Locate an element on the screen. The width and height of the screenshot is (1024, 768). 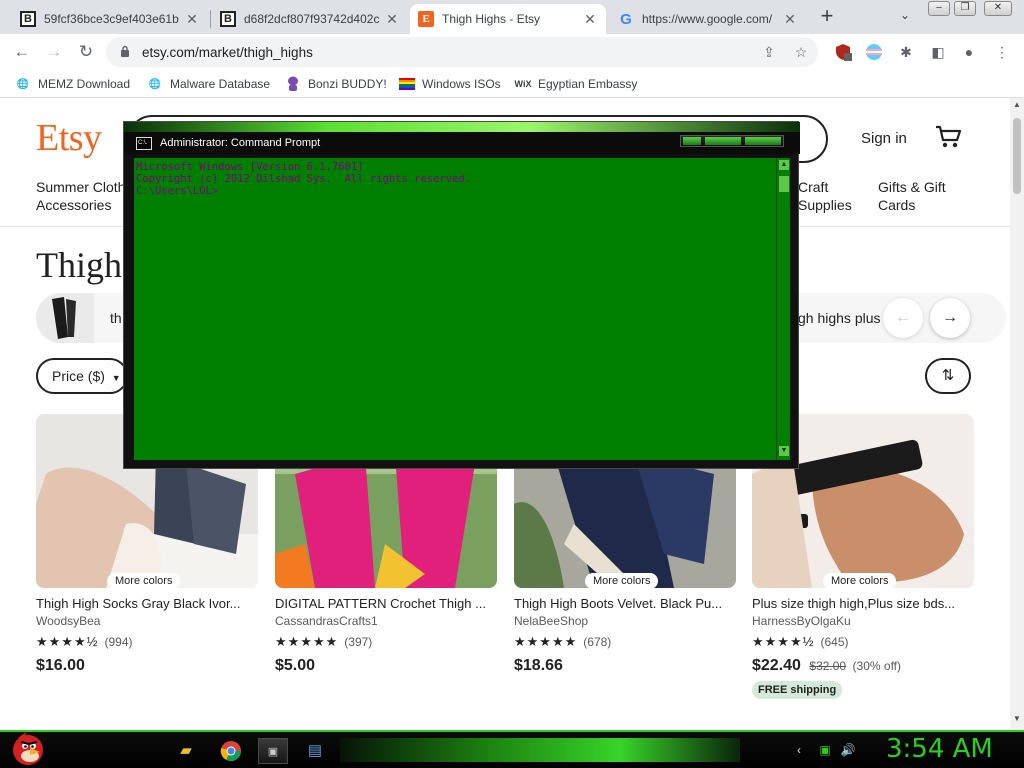
cmd-close-button is located at coordinates (763, 141).